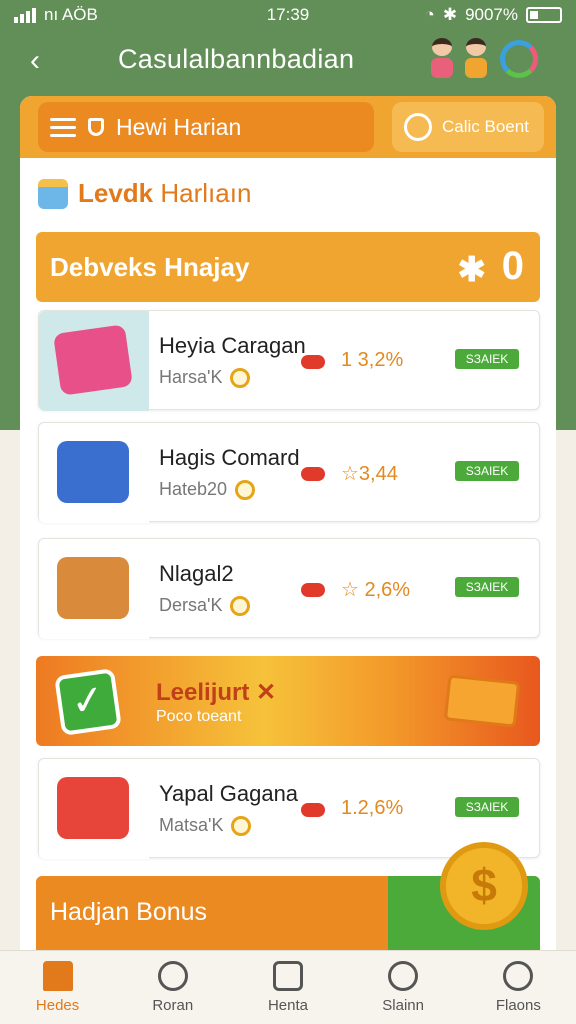 This screenshot has height=1024, width=576. What do you see at coordinates (205, 605) in the screenshot?
I see `item-subtitle: Dersa'K` at bounding box center [205, 605].